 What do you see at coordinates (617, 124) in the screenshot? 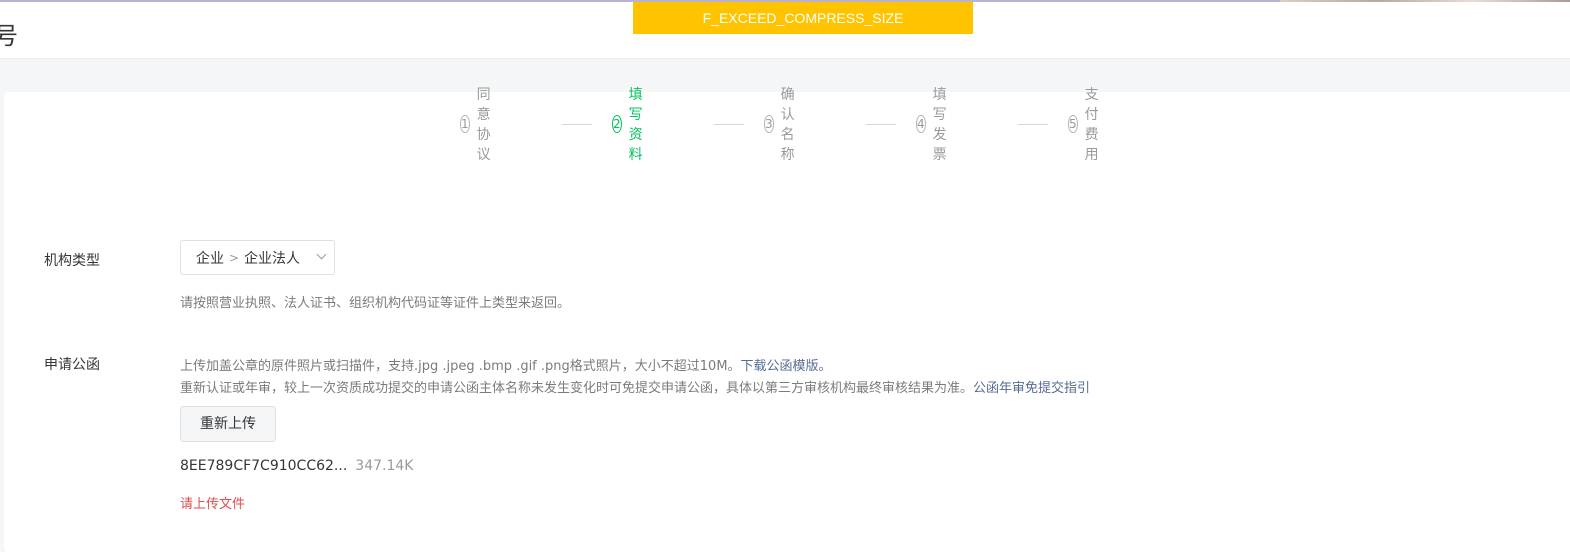
I see `step-number: 2` at bounding box center [617, 124].